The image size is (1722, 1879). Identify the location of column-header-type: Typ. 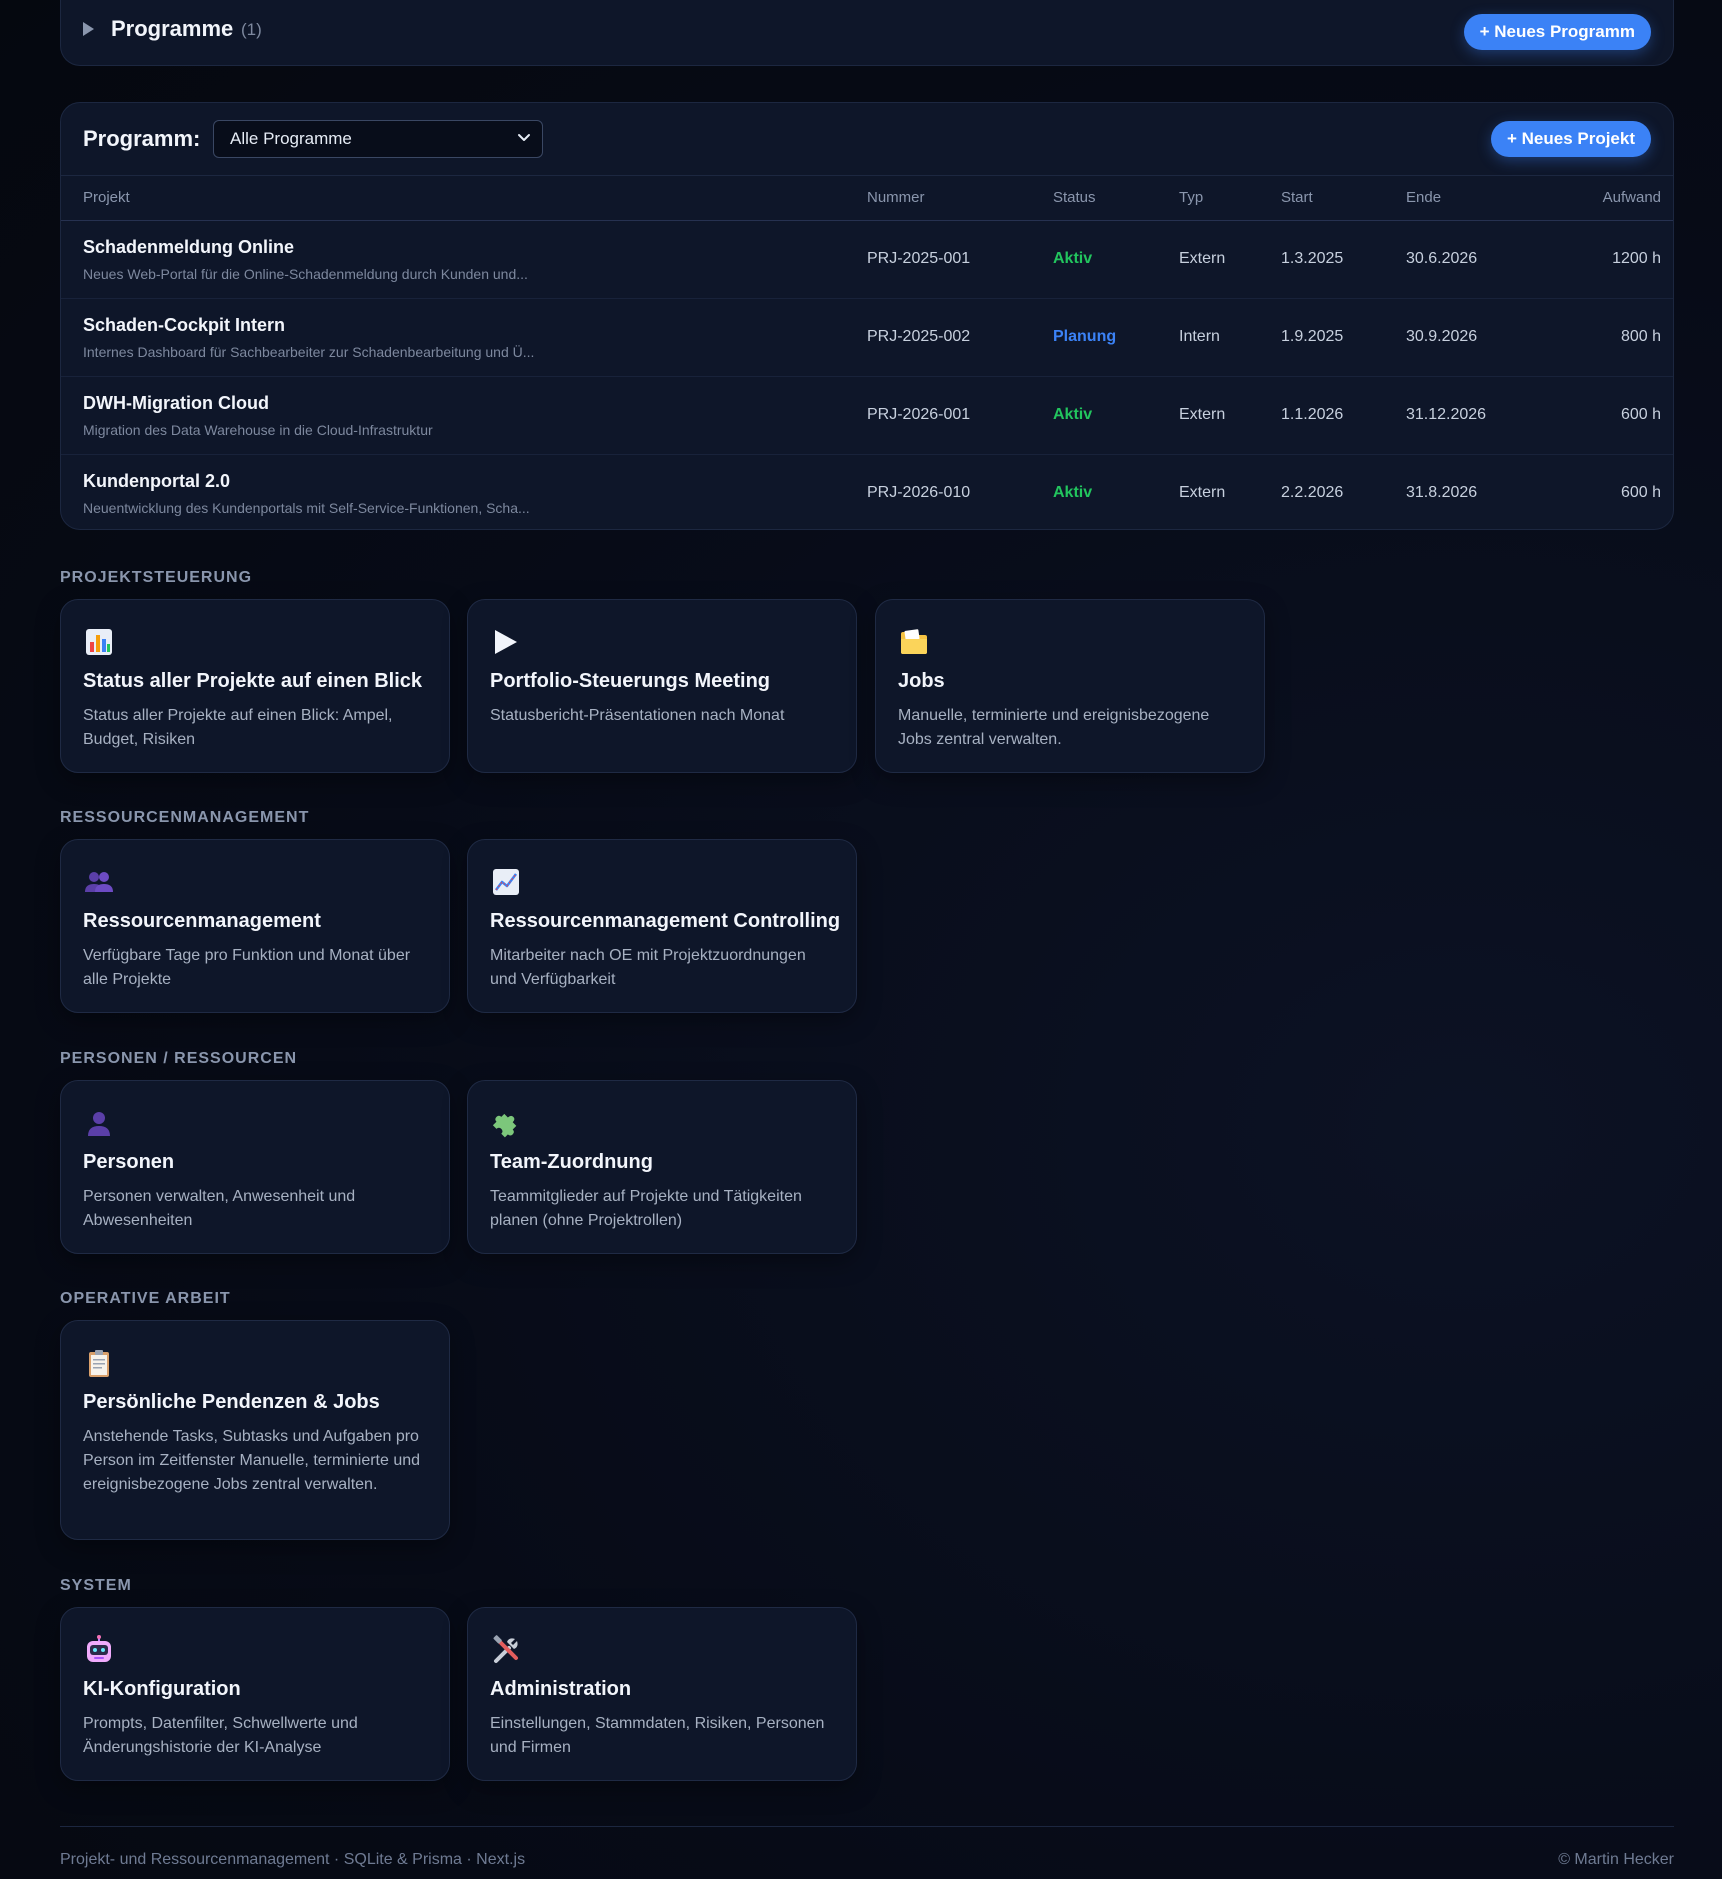
(1191, 197).